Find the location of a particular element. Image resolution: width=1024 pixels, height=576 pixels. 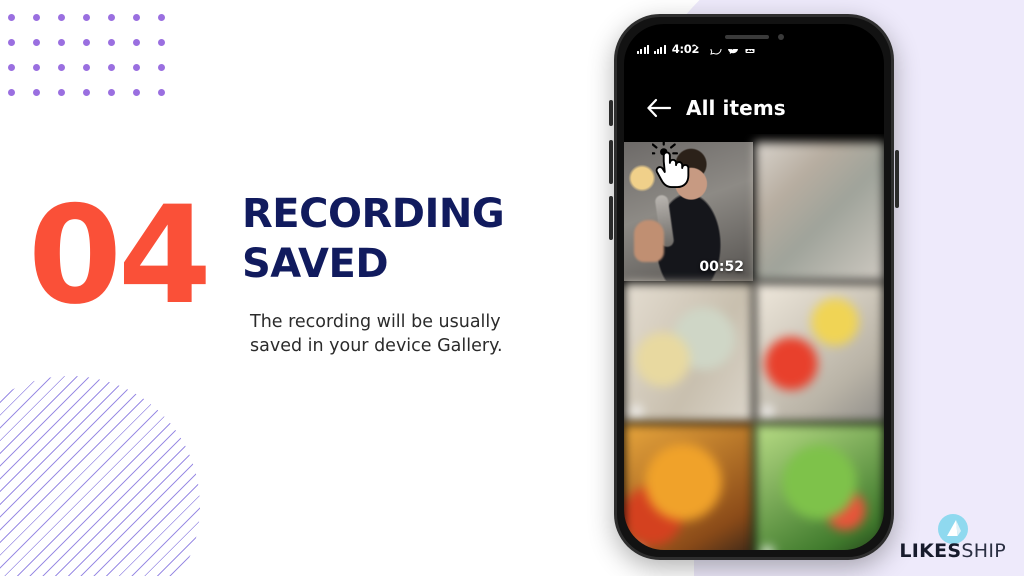

video-duration-label: 00:52 is located at coordinates (721, 267).